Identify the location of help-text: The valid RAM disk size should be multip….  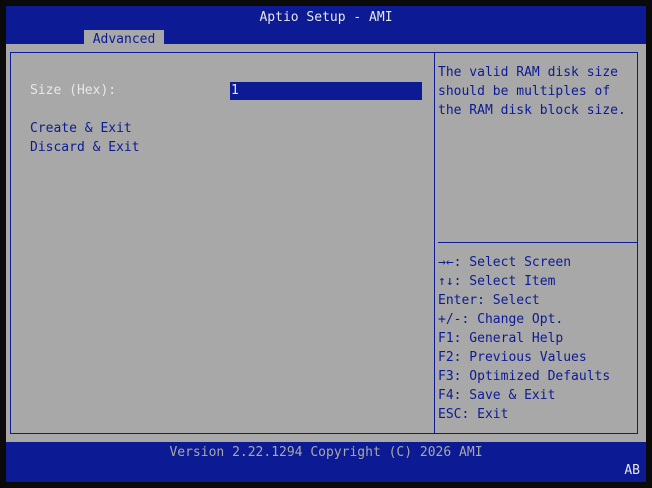
(538, 91).